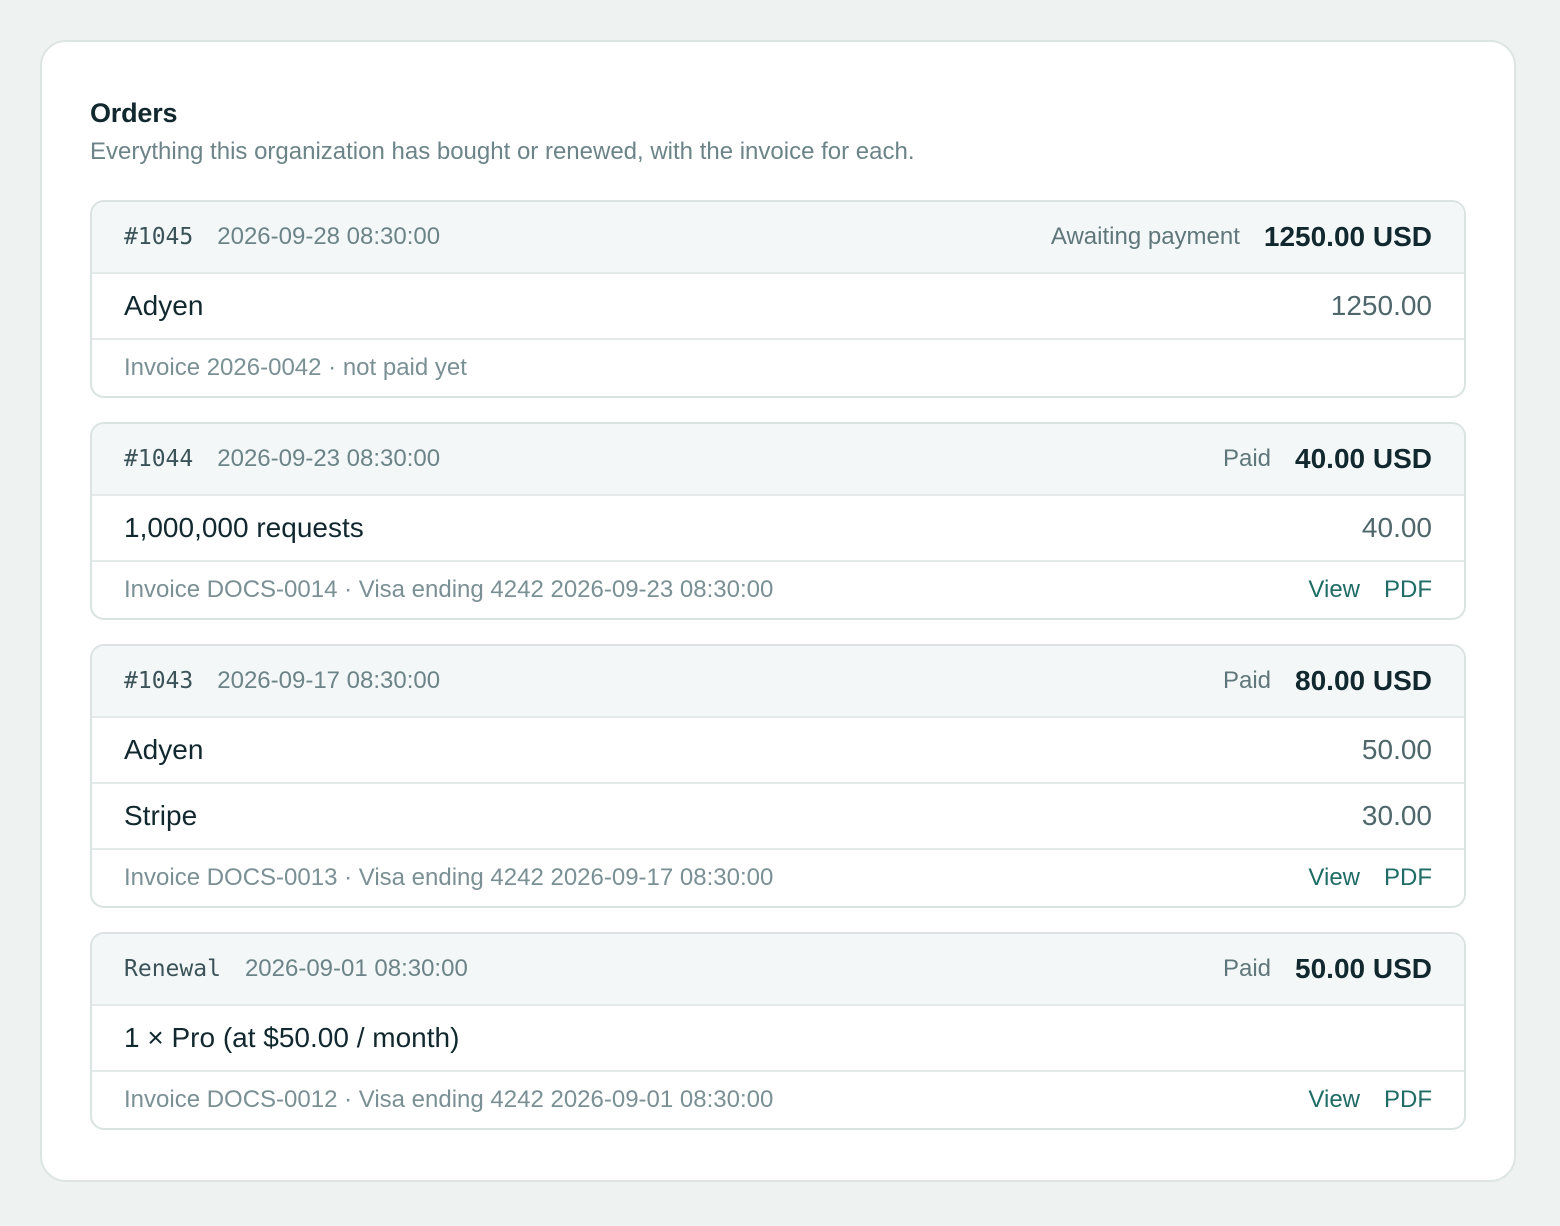 The width and height of the screenshot is (1560, 1226). Describe the element at coordinates (1347, 236) in the screenshot. I see `order-total: 1250.00 USD` at that location.